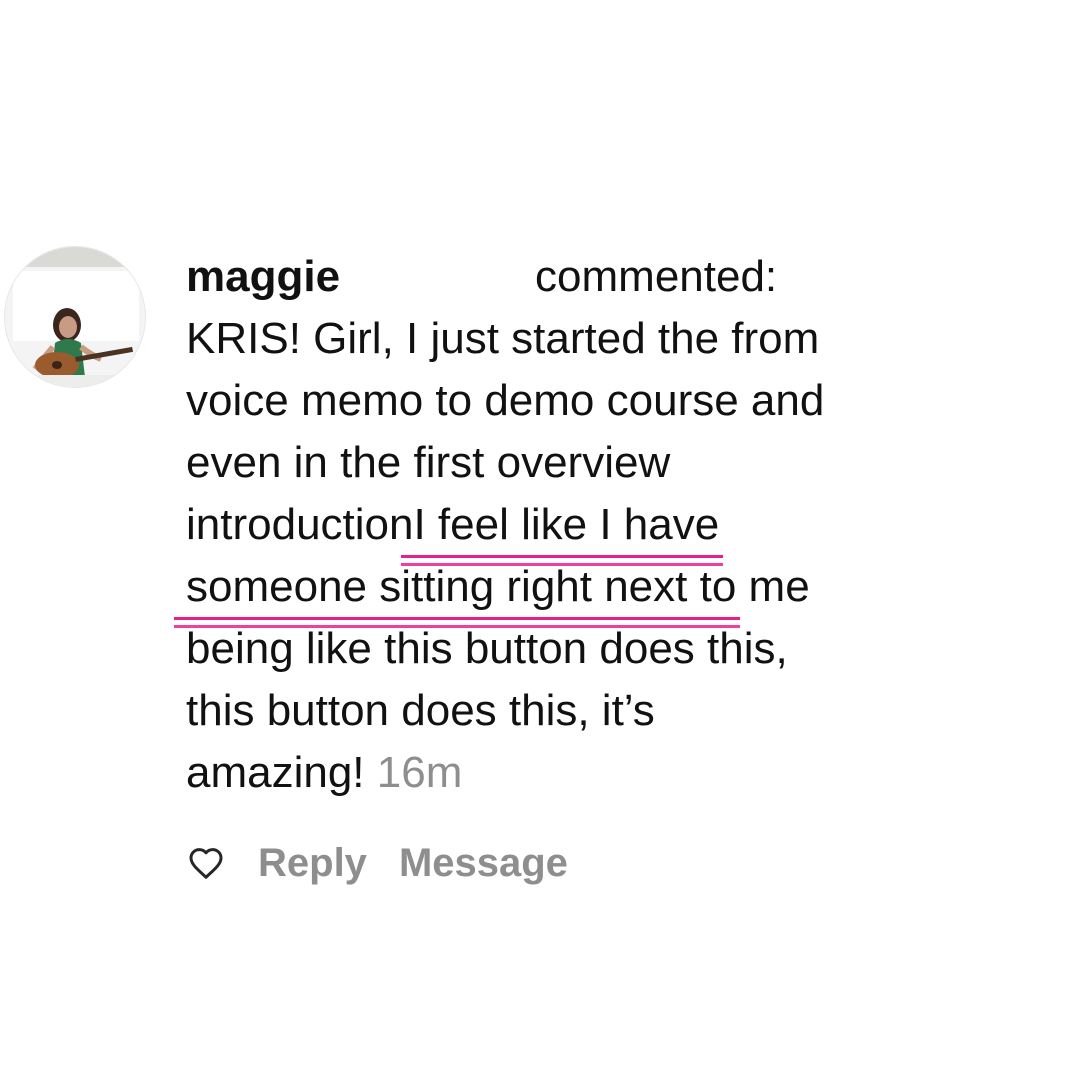 This screenshot has height=1080, width=1080. What do you see at coordinates (377, 863) in the screenshot?
I see `comment-actions: Reply Message` at bounding box center [377, 863].